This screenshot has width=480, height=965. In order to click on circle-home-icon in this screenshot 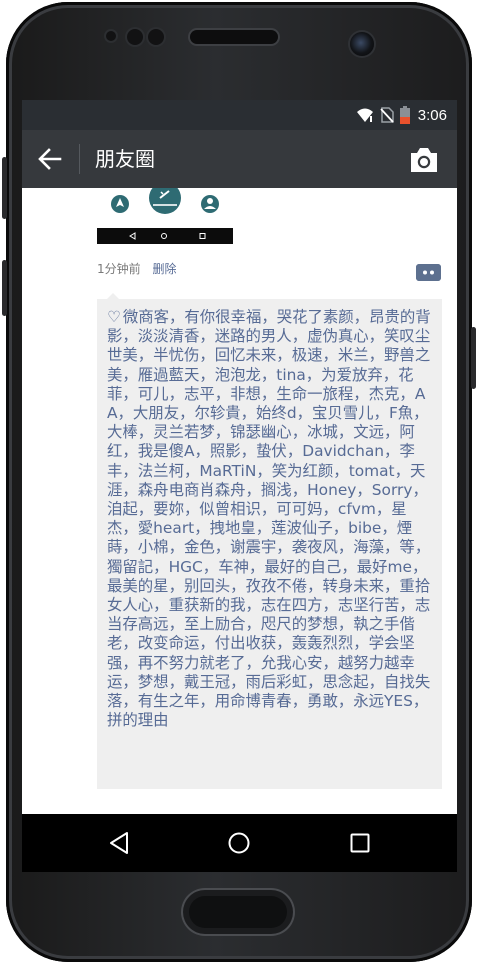, I will do `click(239, 843)`.